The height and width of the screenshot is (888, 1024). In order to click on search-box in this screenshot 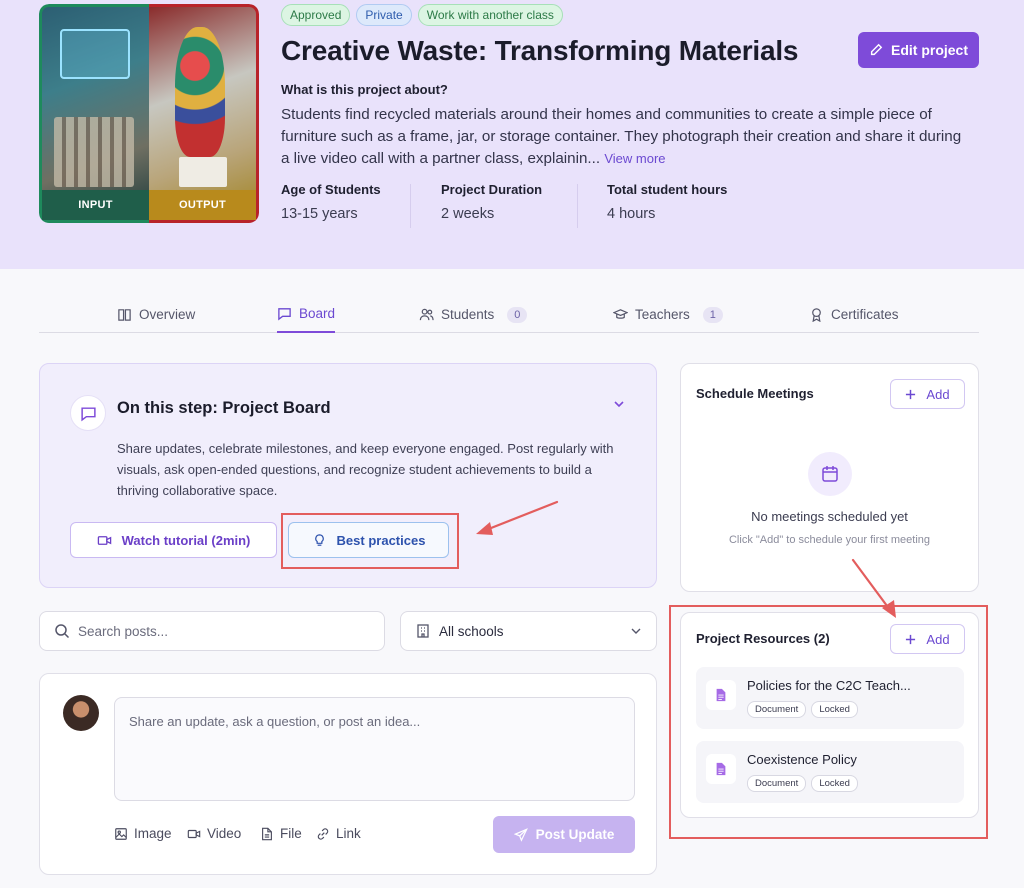, I will do `click(212, 631)`.